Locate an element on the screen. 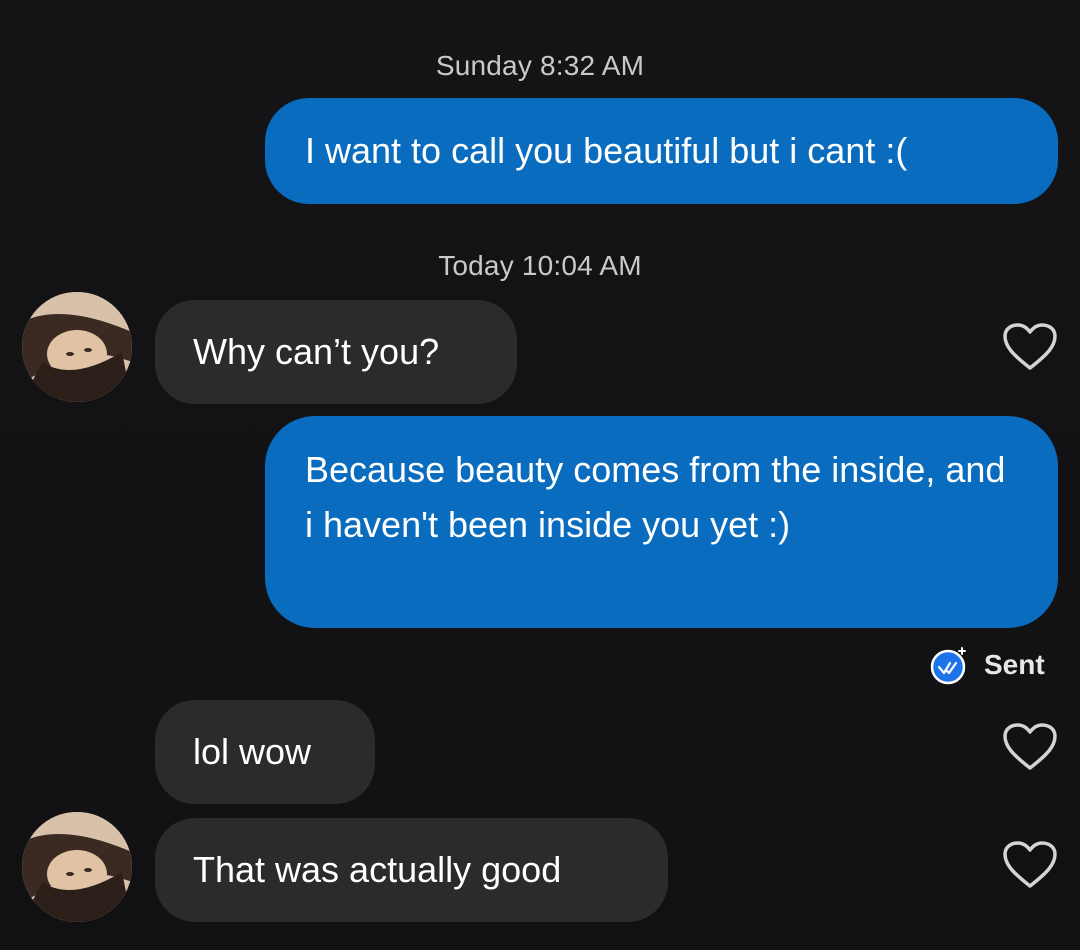 The image size is (1080, 950). incoming-message: Why can’t you? is located at coordinates (336, 352).